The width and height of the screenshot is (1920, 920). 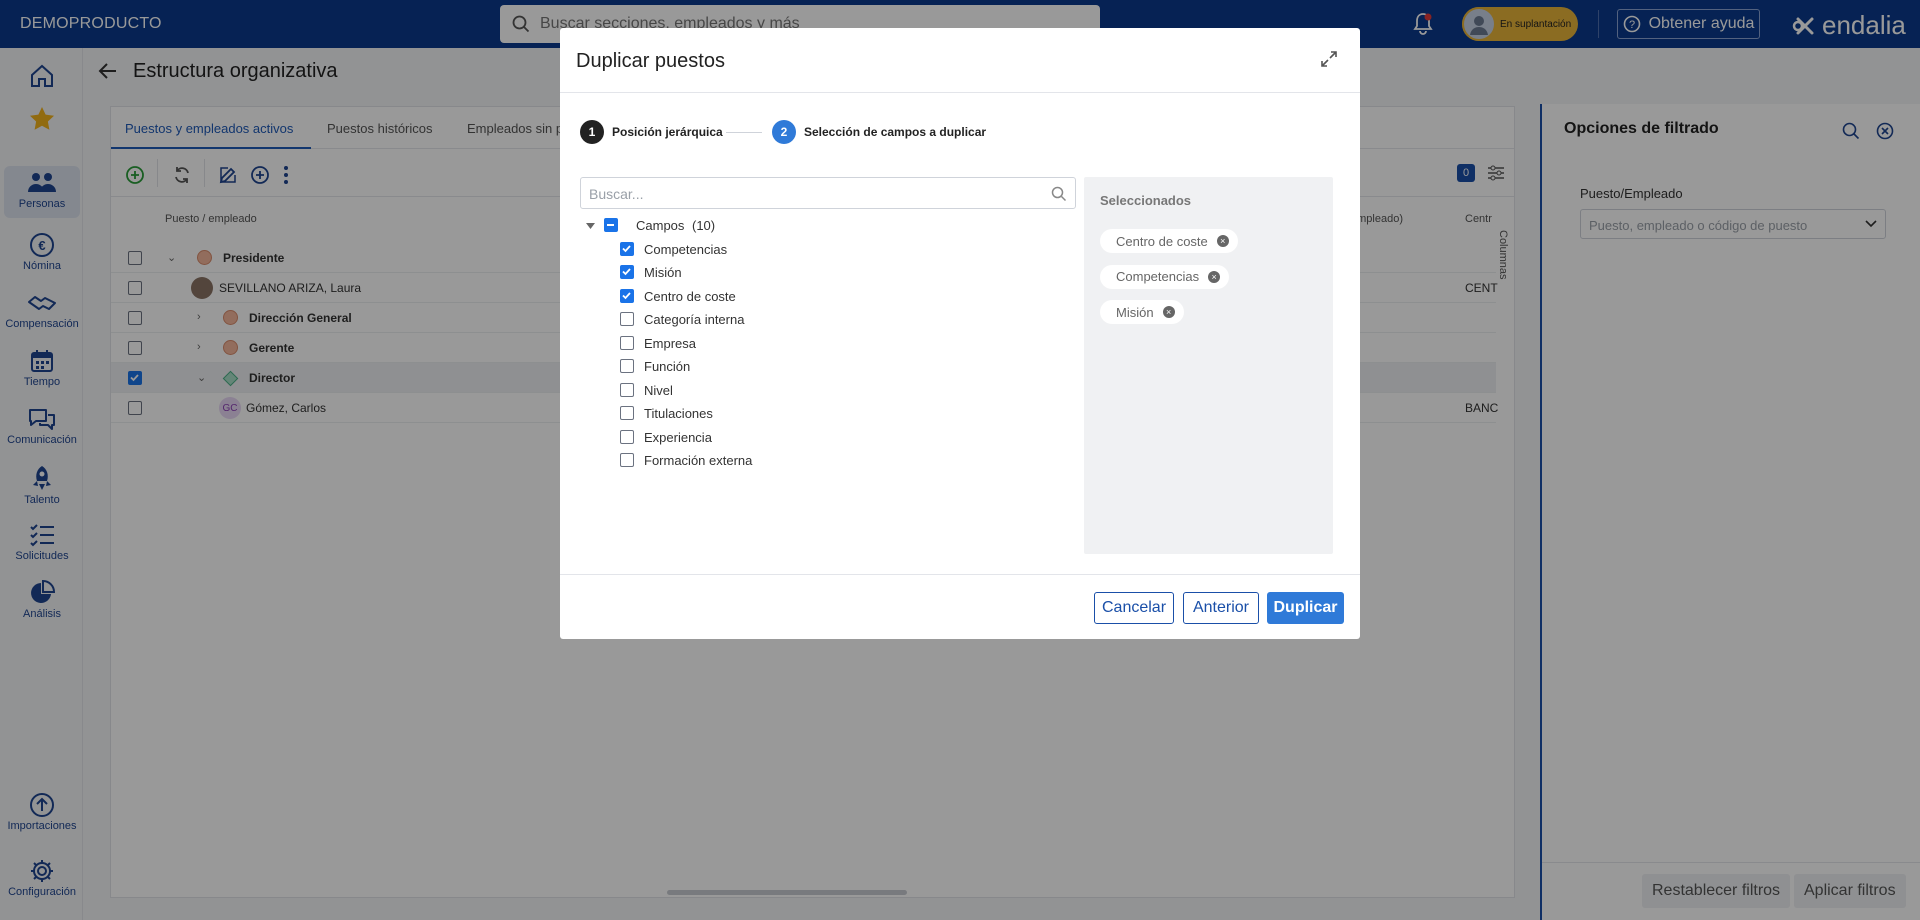 I want to click on stepper-connector, so click(x=744, y=132).